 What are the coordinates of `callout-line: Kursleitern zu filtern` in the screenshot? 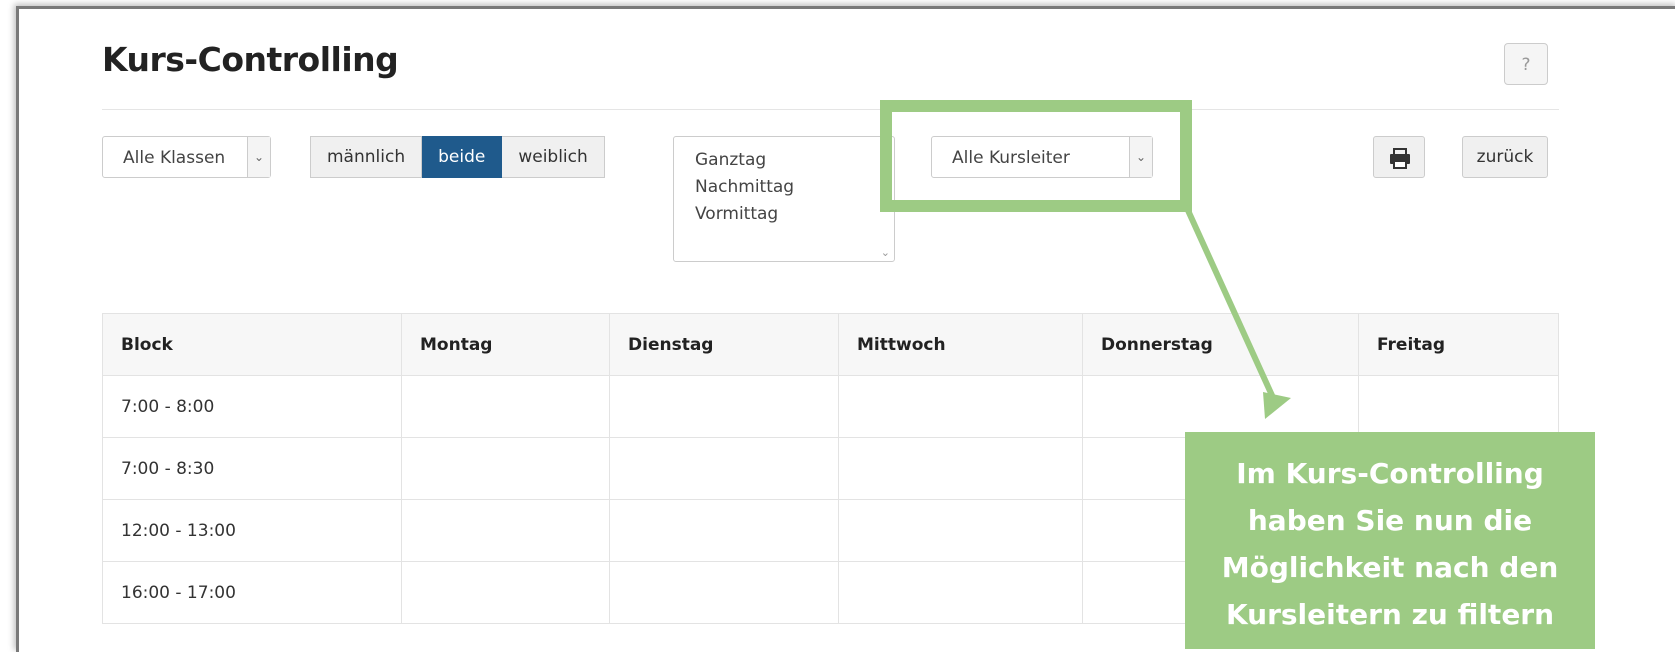 It's located at (1390, 614).